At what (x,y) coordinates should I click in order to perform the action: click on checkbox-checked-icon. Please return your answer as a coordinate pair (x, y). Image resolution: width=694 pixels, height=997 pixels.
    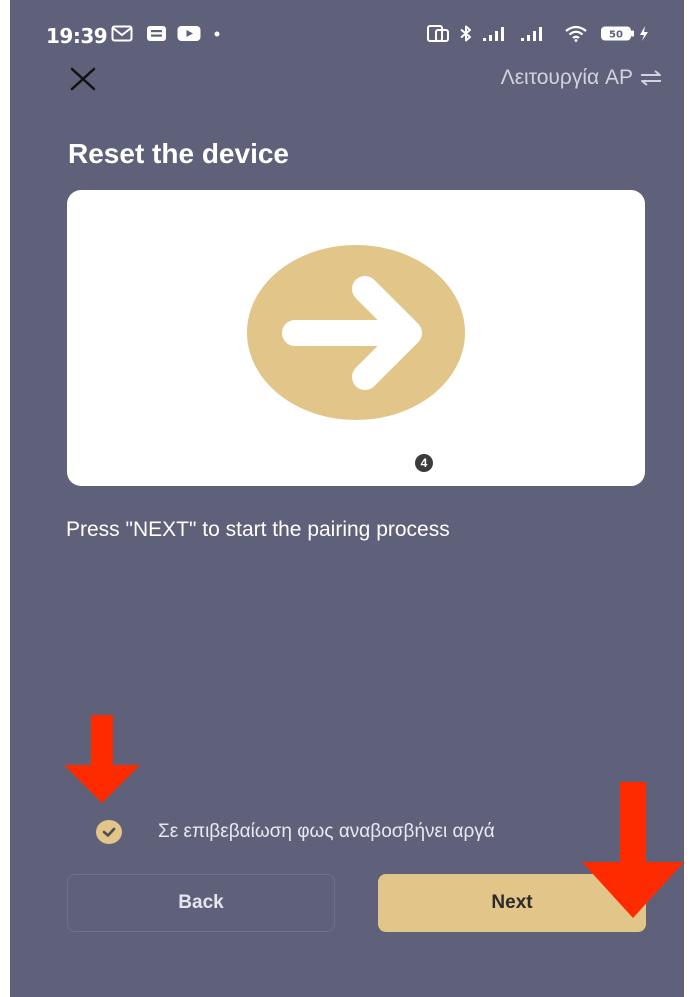
    Looking at the image, I should click on (109, 832).